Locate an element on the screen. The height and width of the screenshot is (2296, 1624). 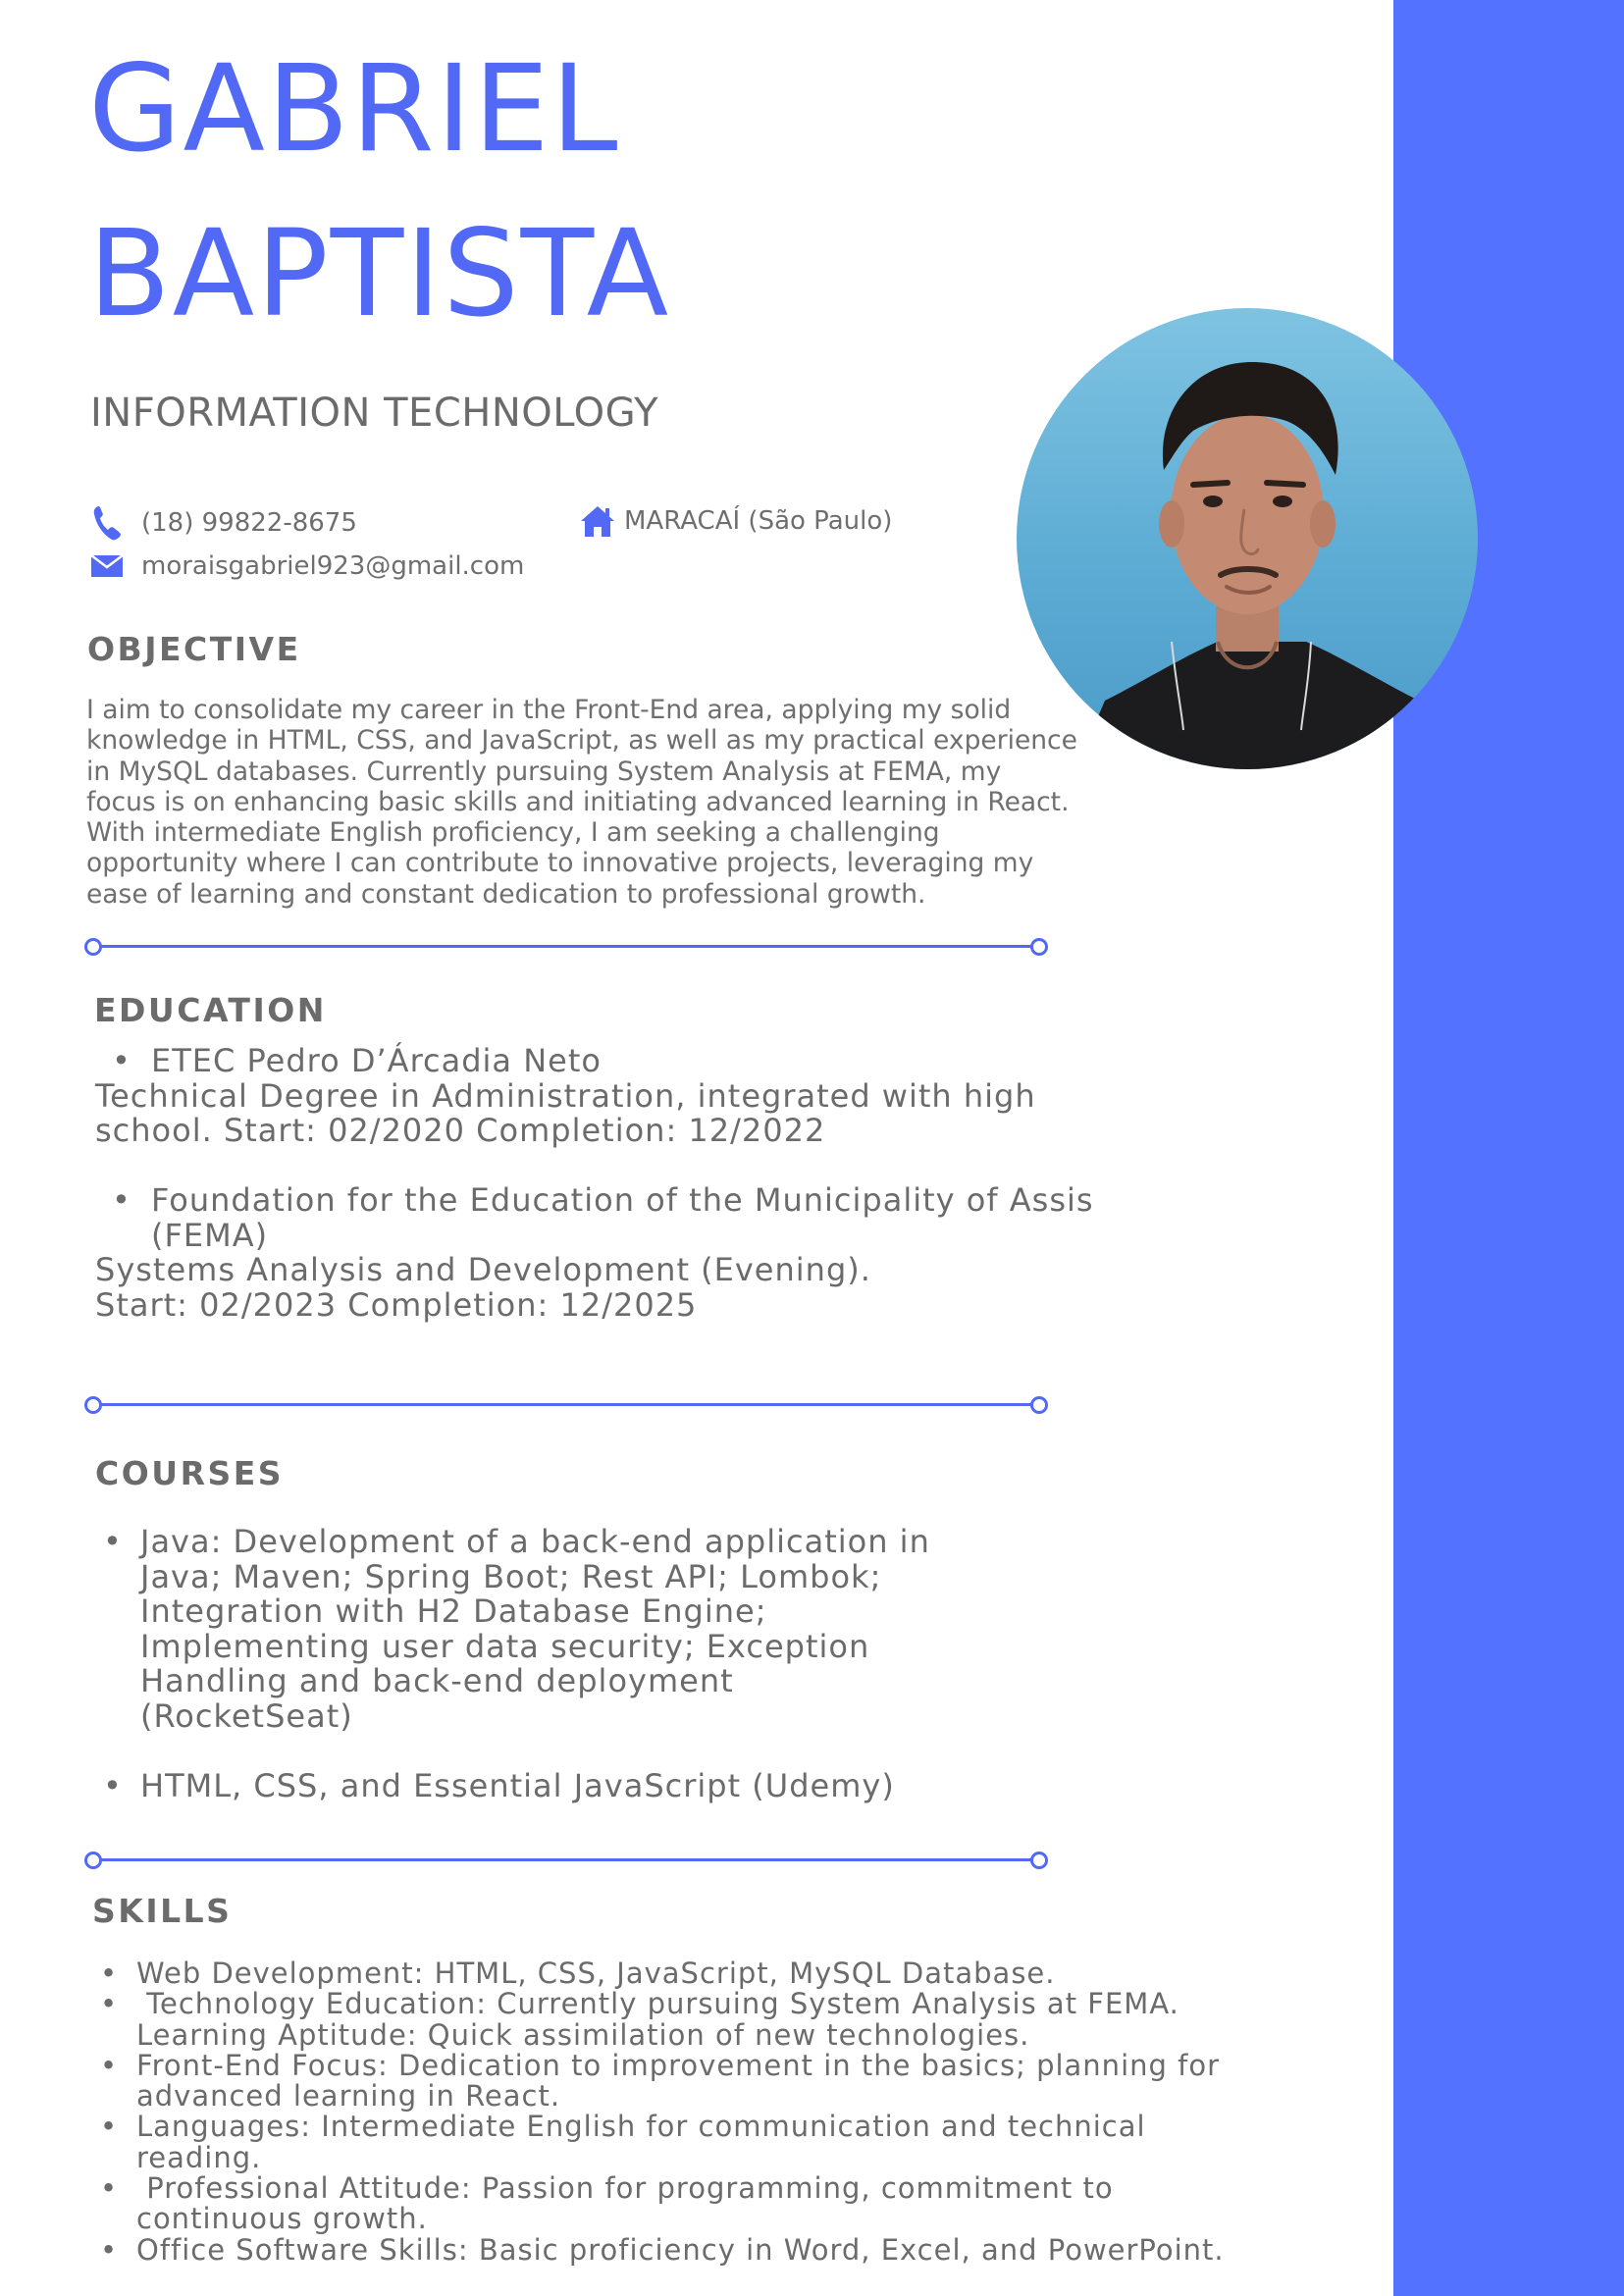
last-name: BAPTISTA is located at coordinates (379, 273).